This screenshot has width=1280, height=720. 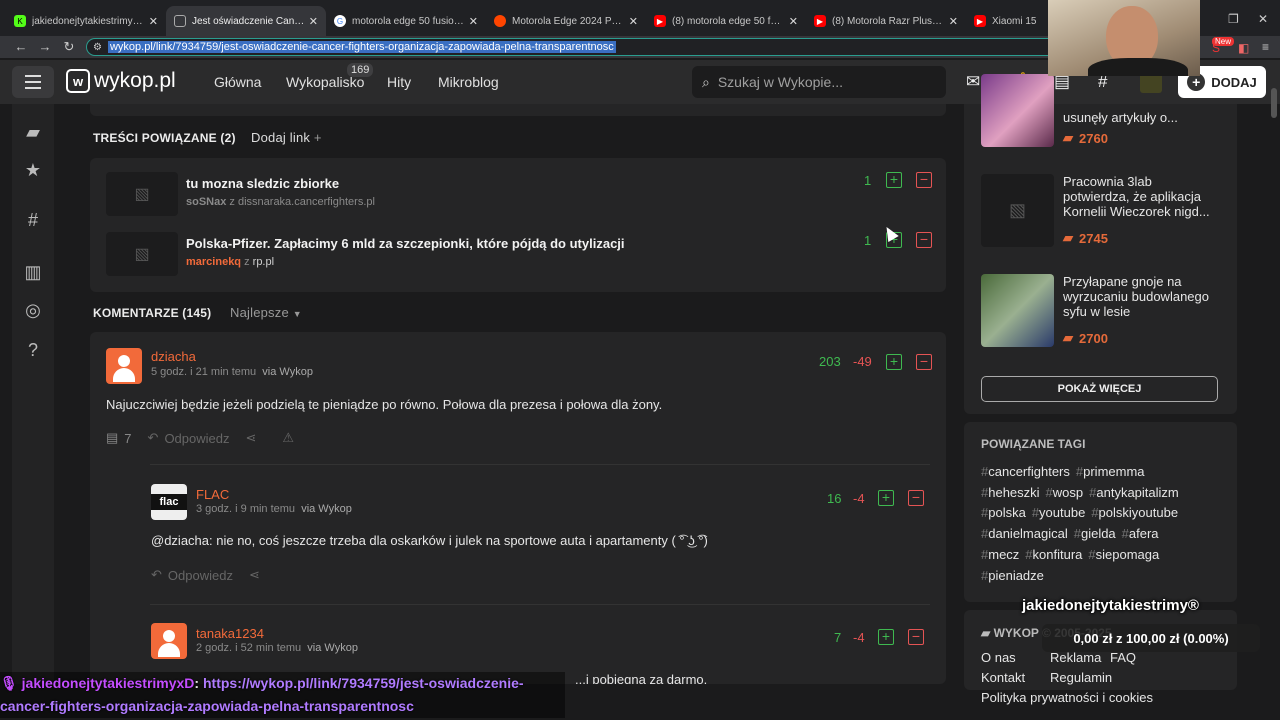 What do you see at coordinates (86, 21) in the screenshot?
I see `browser-tab: KjakiedonejtytakiestrimyxD ✕` at bounding box center [86, 21].